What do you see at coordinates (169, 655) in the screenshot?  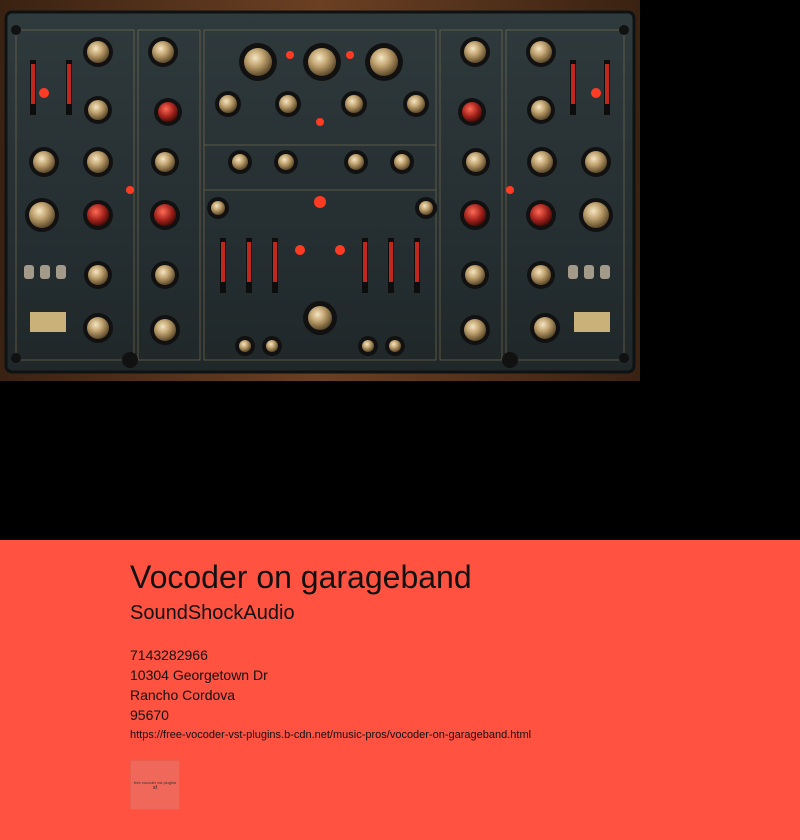 I see `phone-number: 7143282966` at bounding box center [169, 655].